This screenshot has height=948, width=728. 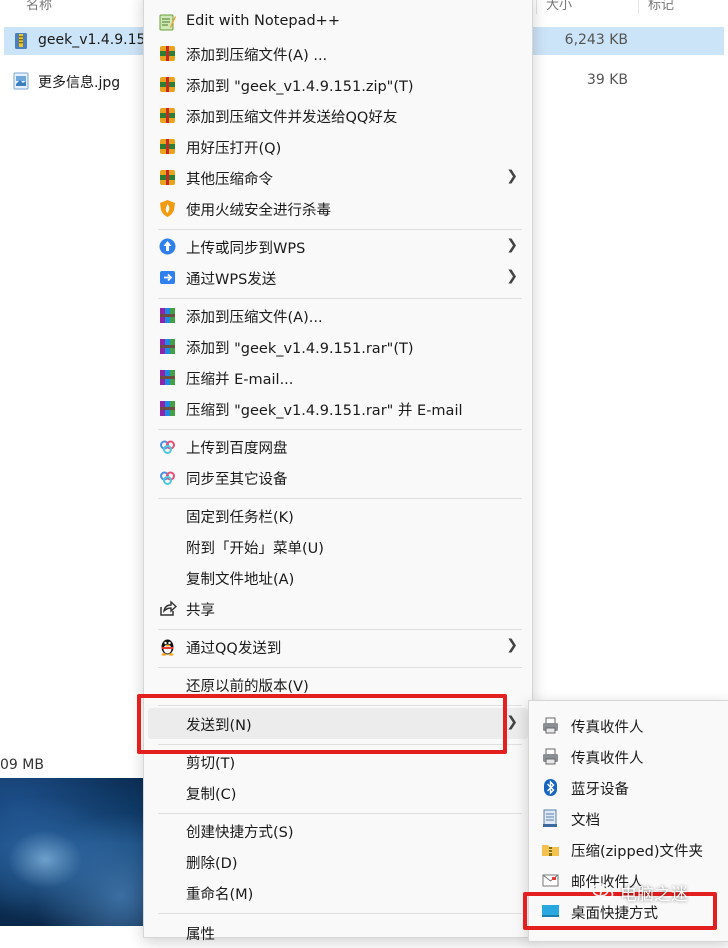 What do you see at coordinates (559, 6) in the screenshot?
I see `column-header-size: 大小` at bounding box center [559, 6].